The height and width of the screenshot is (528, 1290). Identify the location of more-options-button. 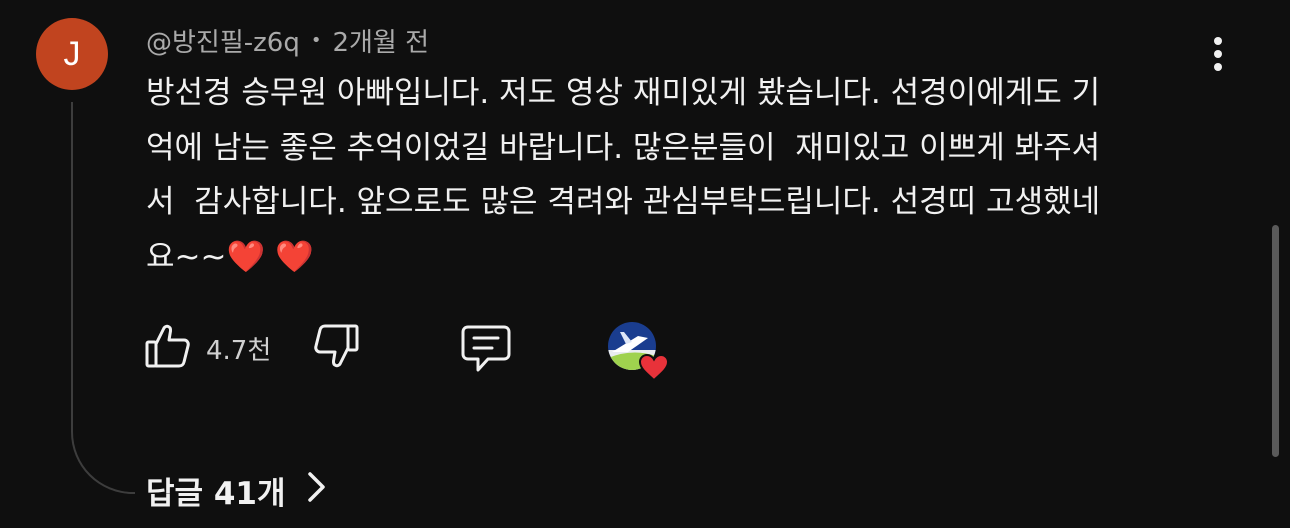
(1218, 54).